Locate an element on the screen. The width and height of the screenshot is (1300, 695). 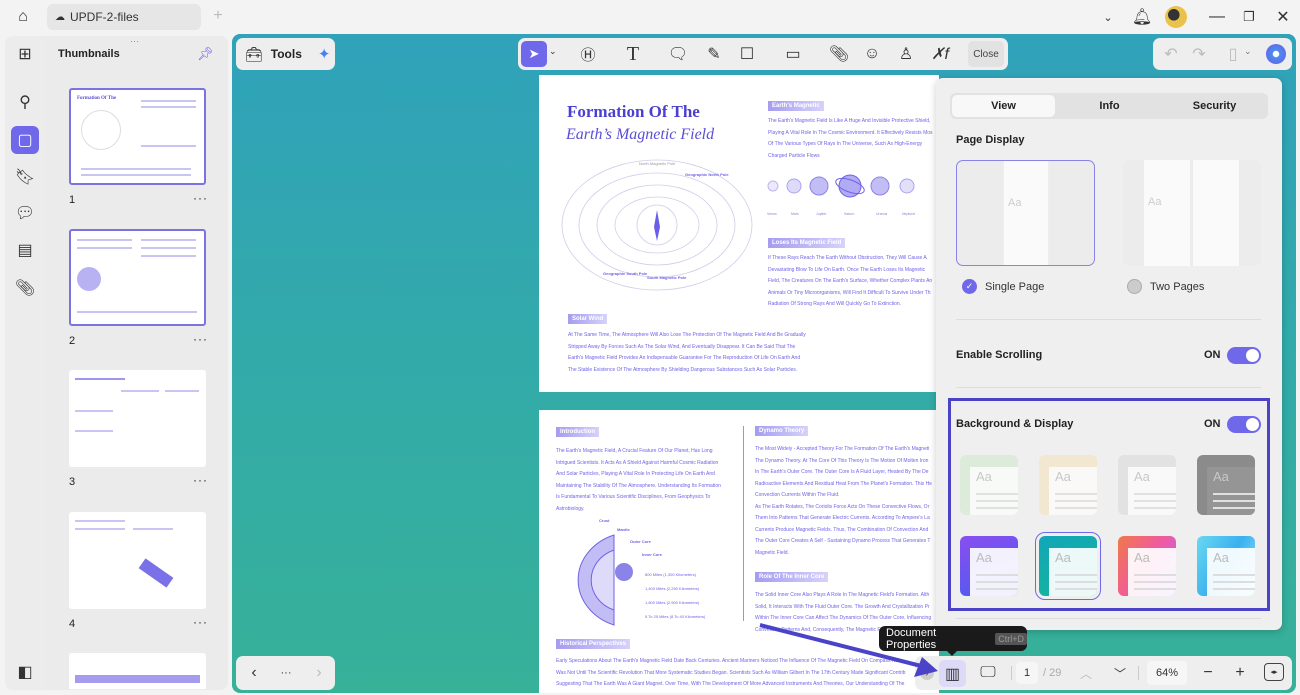
background-display-toggle is located at coordinates (1244, 424).